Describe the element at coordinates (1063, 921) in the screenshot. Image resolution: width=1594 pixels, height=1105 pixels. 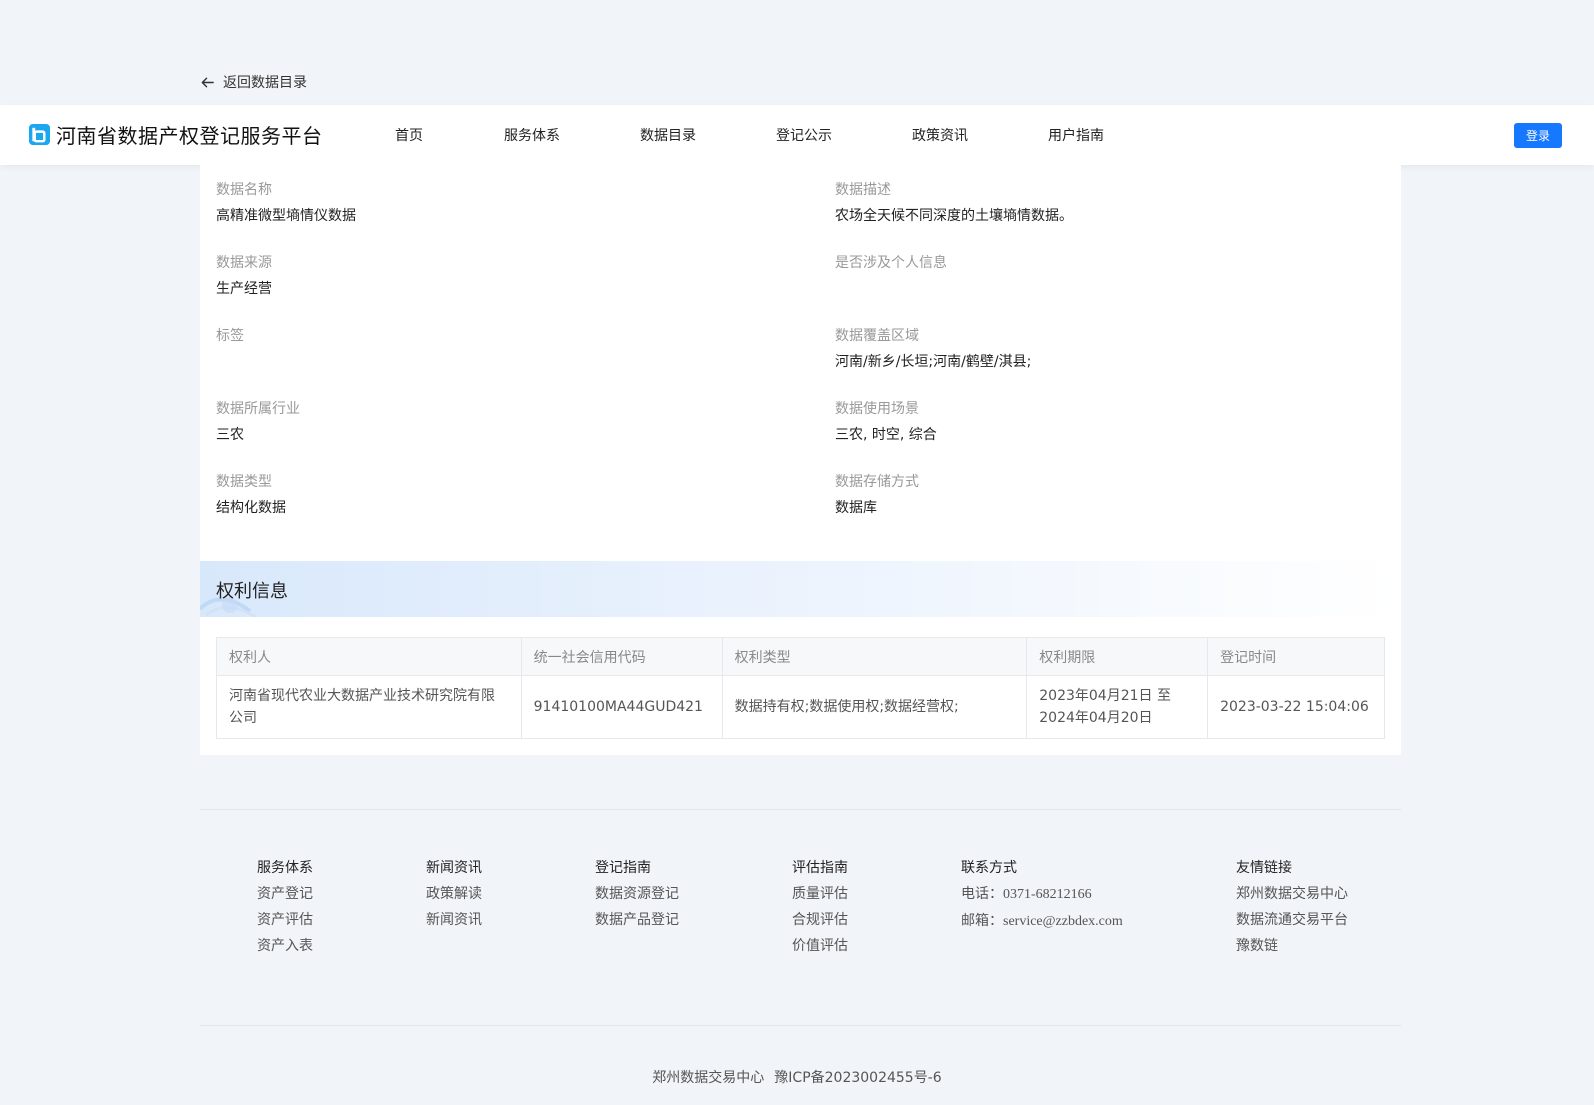
I see `email-address: service@zzbdex.com` at that location.